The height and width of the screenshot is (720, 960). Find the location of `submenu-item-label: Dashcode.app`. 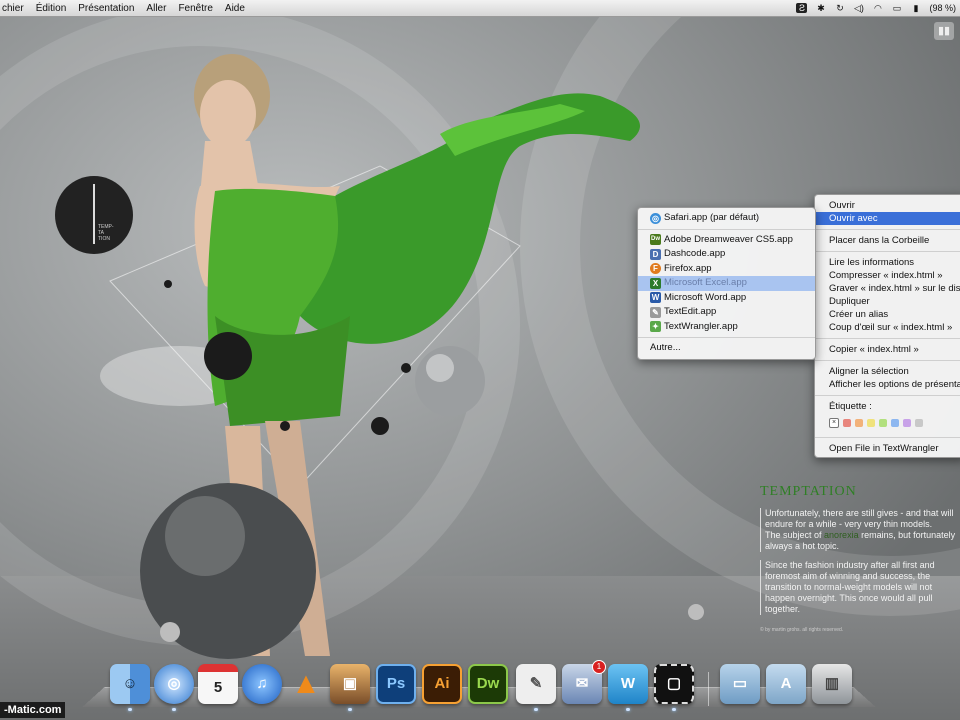

submenu-item-label: Dashcode.app is located at coordinates (695, 253).